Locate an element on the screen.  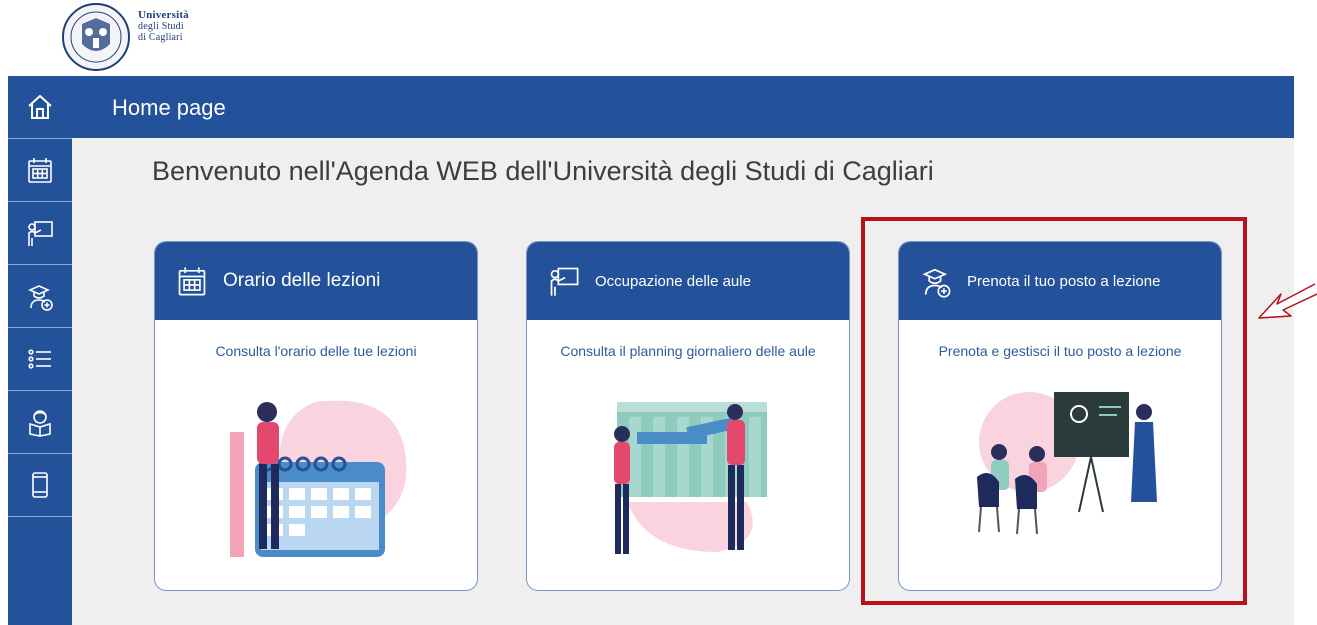
header-bar: Home page is located at coordinates (683, 107).